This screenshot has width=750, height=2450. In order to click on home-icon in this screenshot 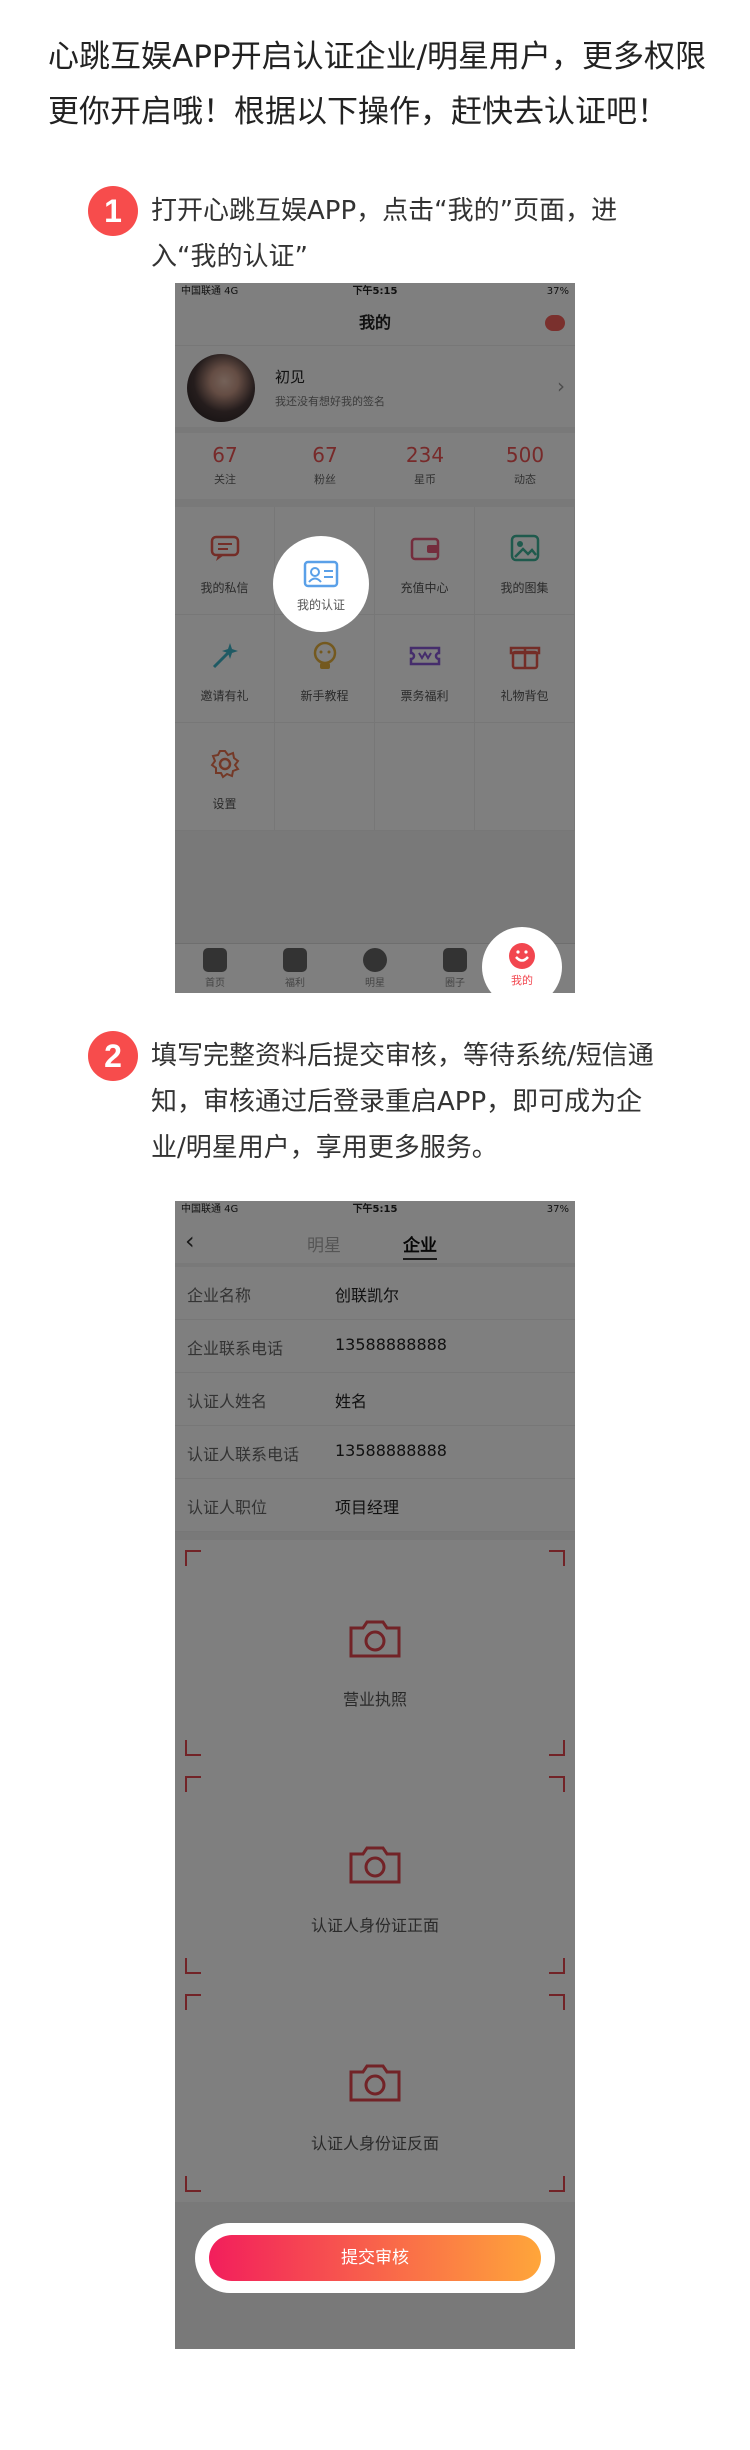, I will do `click(215, 960)`.